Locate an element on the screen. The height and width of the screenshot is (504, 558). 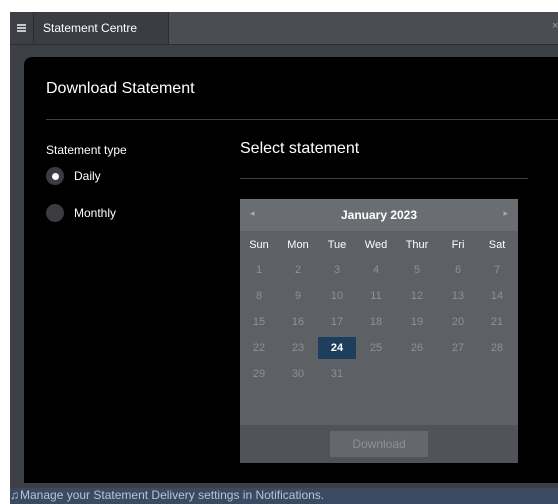
calendar-day: 17 is located at coordinates (337, 322).